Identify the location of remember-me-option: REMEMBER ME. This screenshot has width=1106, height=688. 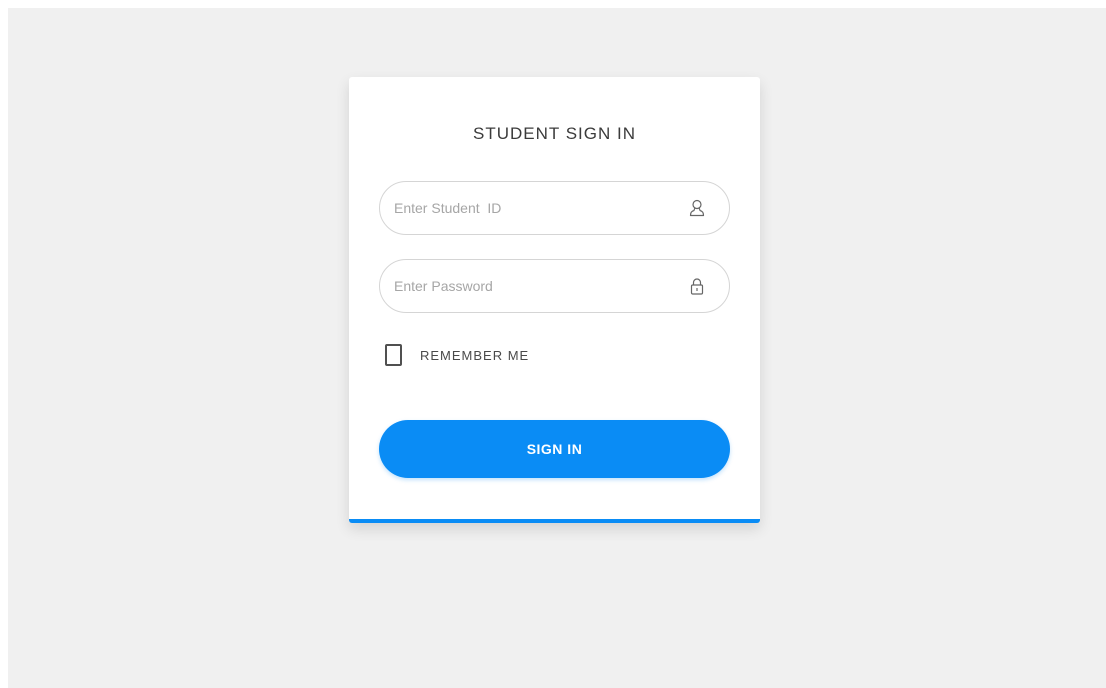
(457, 355).